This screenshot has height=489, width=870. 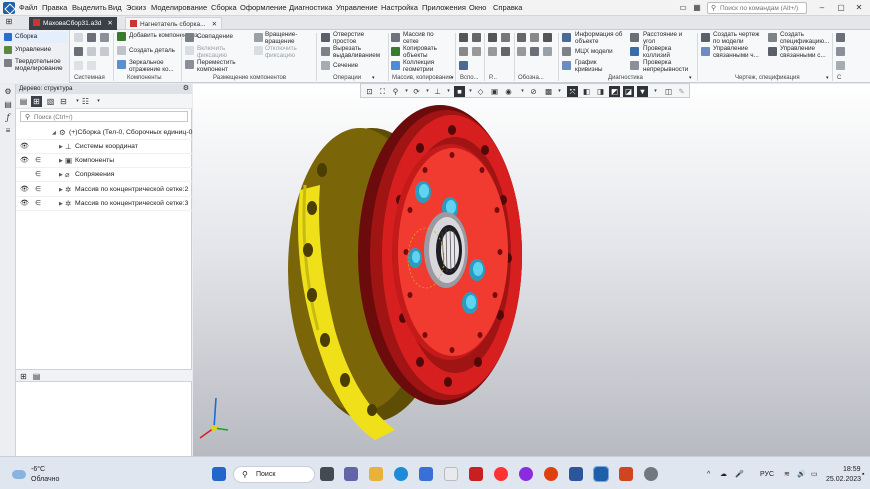 What do you see at coordinates (444, 7) in the screenshot?
I see `menu-applications: Приложения` at bounding box center [444, 7].